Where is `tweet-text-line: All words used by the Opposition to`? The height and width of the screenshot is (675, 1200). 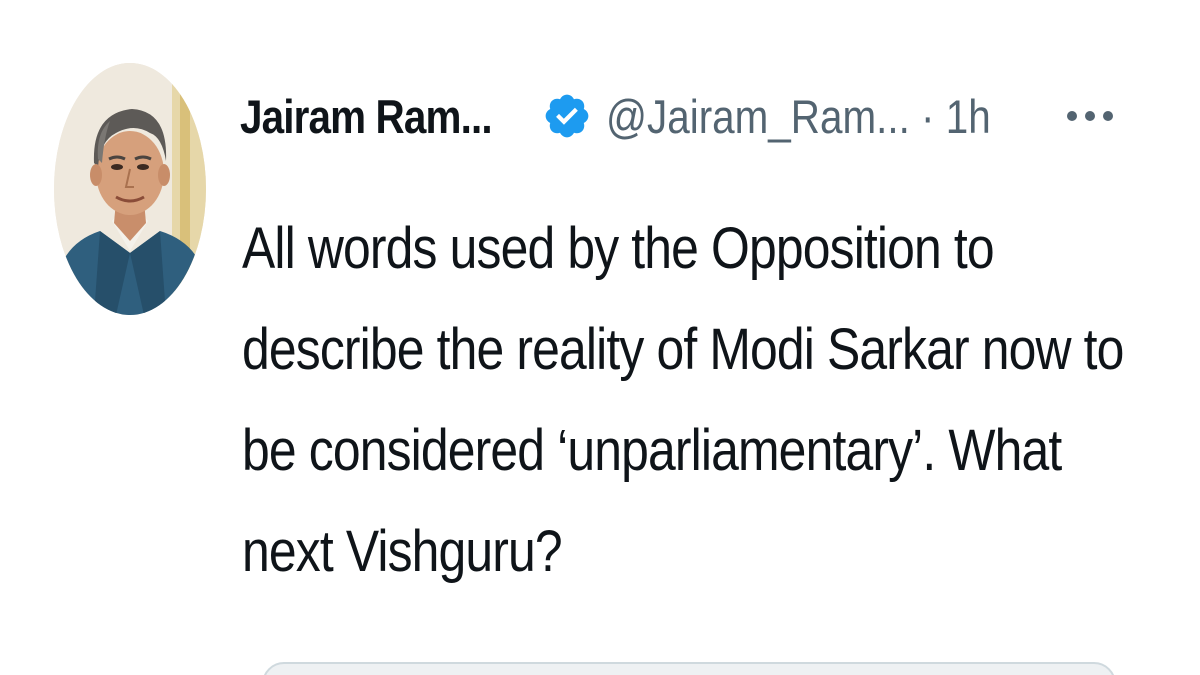
tweet-text-line: All words used by the Opposition to is located at coordinates (618, 248).